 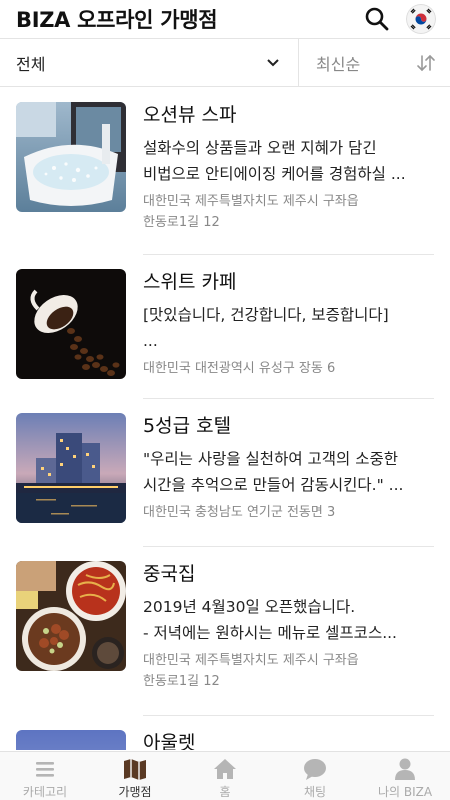 What do you see at coordinates (377, 19) in the screenshot?
I see `search-icon` at bounding box center [377, 19].